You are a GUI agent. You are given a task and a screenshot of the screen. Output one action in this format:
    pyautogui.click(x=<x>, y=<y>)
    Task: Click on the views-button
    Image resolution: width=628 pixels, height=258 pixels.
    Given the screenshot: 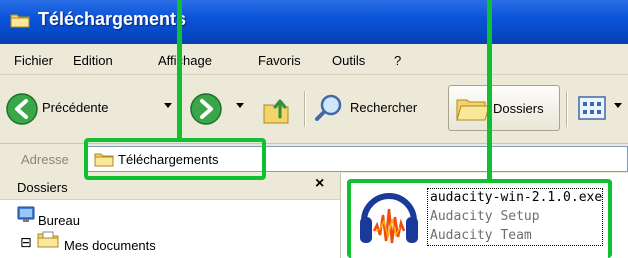 What is the action you would take?
    pyautogui.click(x=601, y=109)
    